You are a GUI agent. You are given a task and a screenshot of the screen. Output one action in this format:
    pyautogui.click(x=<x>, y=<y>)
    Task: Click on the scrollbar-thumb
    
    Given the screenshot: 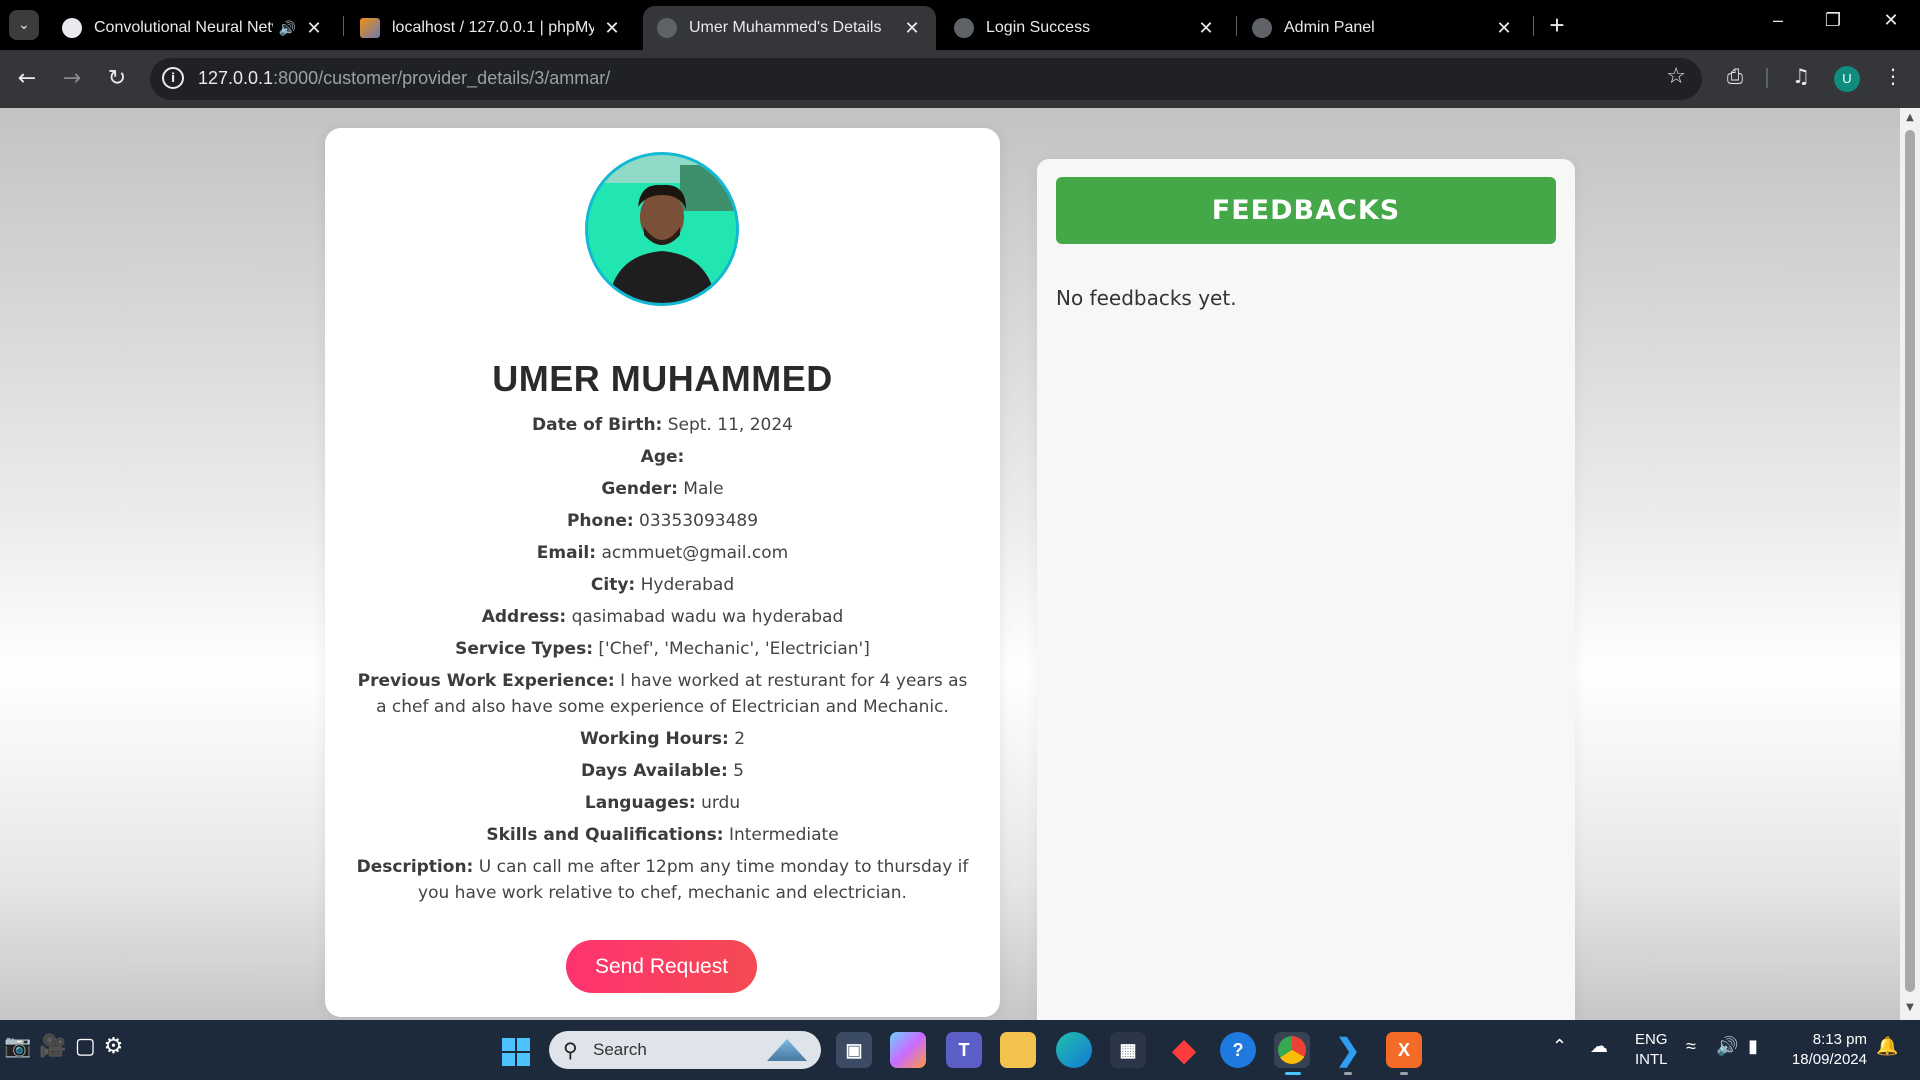 What is the action you would take?
    pyautogui.click(x=1910, y=561)
    